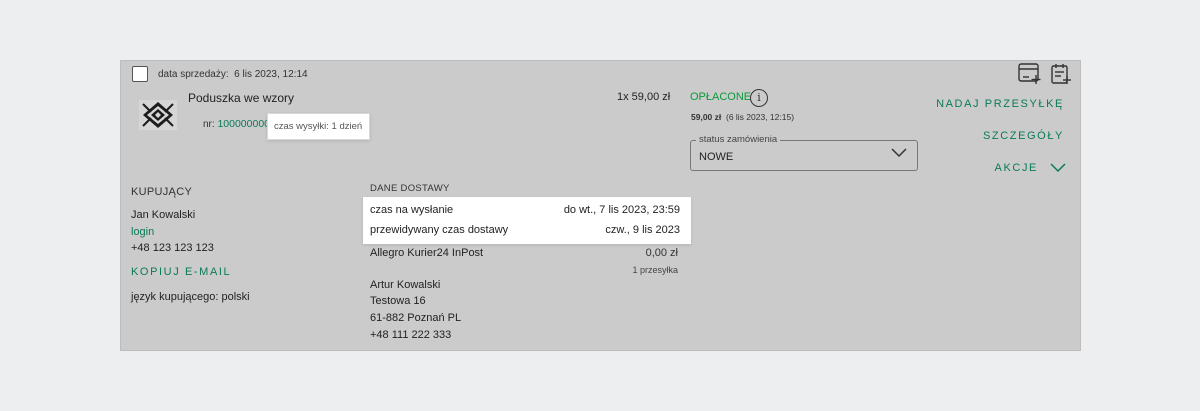  I want to click on payment-status: OPŁACONE, so click(721, 97).